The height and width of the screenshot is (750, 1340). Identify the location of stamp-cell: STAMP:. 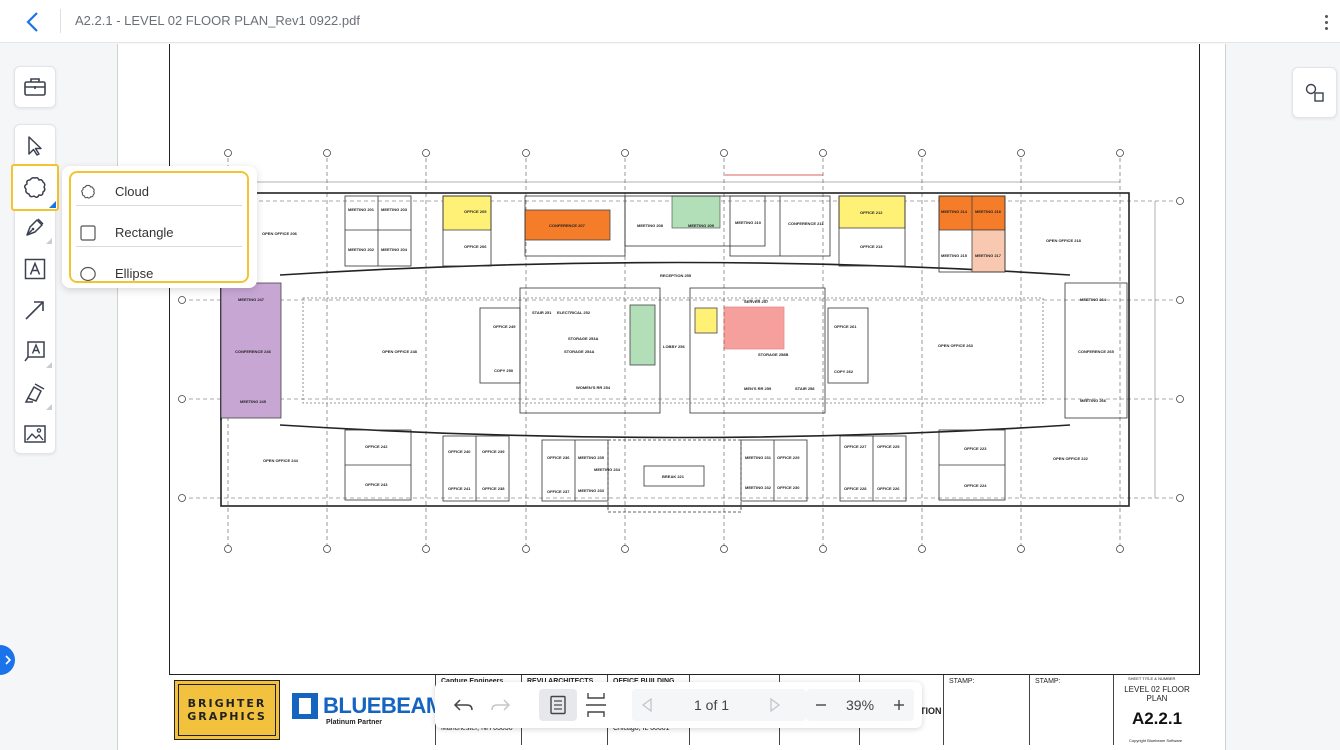
(1072, 710).